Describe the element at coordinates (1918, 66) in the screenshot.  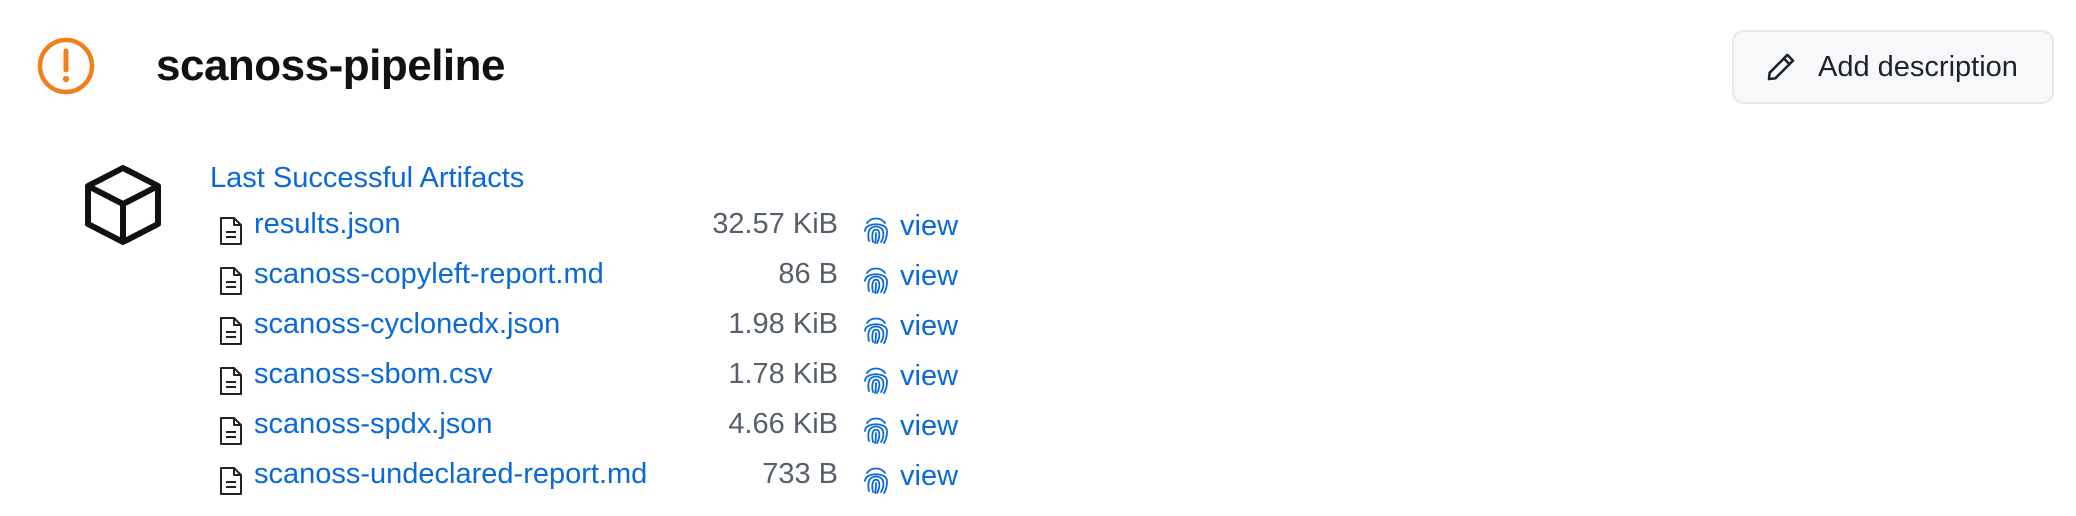
I see `add-description-label: Add description` at that location.